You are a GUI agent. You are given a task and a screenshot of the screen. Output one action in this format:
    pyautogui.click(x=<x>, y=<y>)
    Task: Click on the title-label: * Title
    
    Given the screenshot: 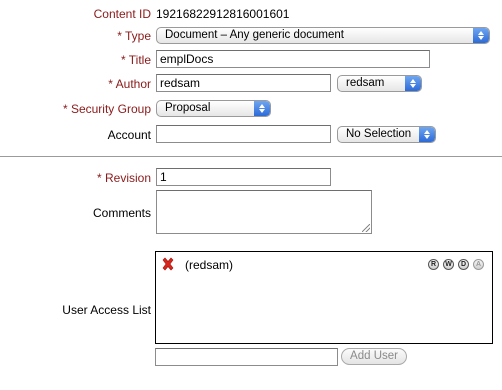 What is the action you would take?
    pyautogui.click(x=135, y=60)
    